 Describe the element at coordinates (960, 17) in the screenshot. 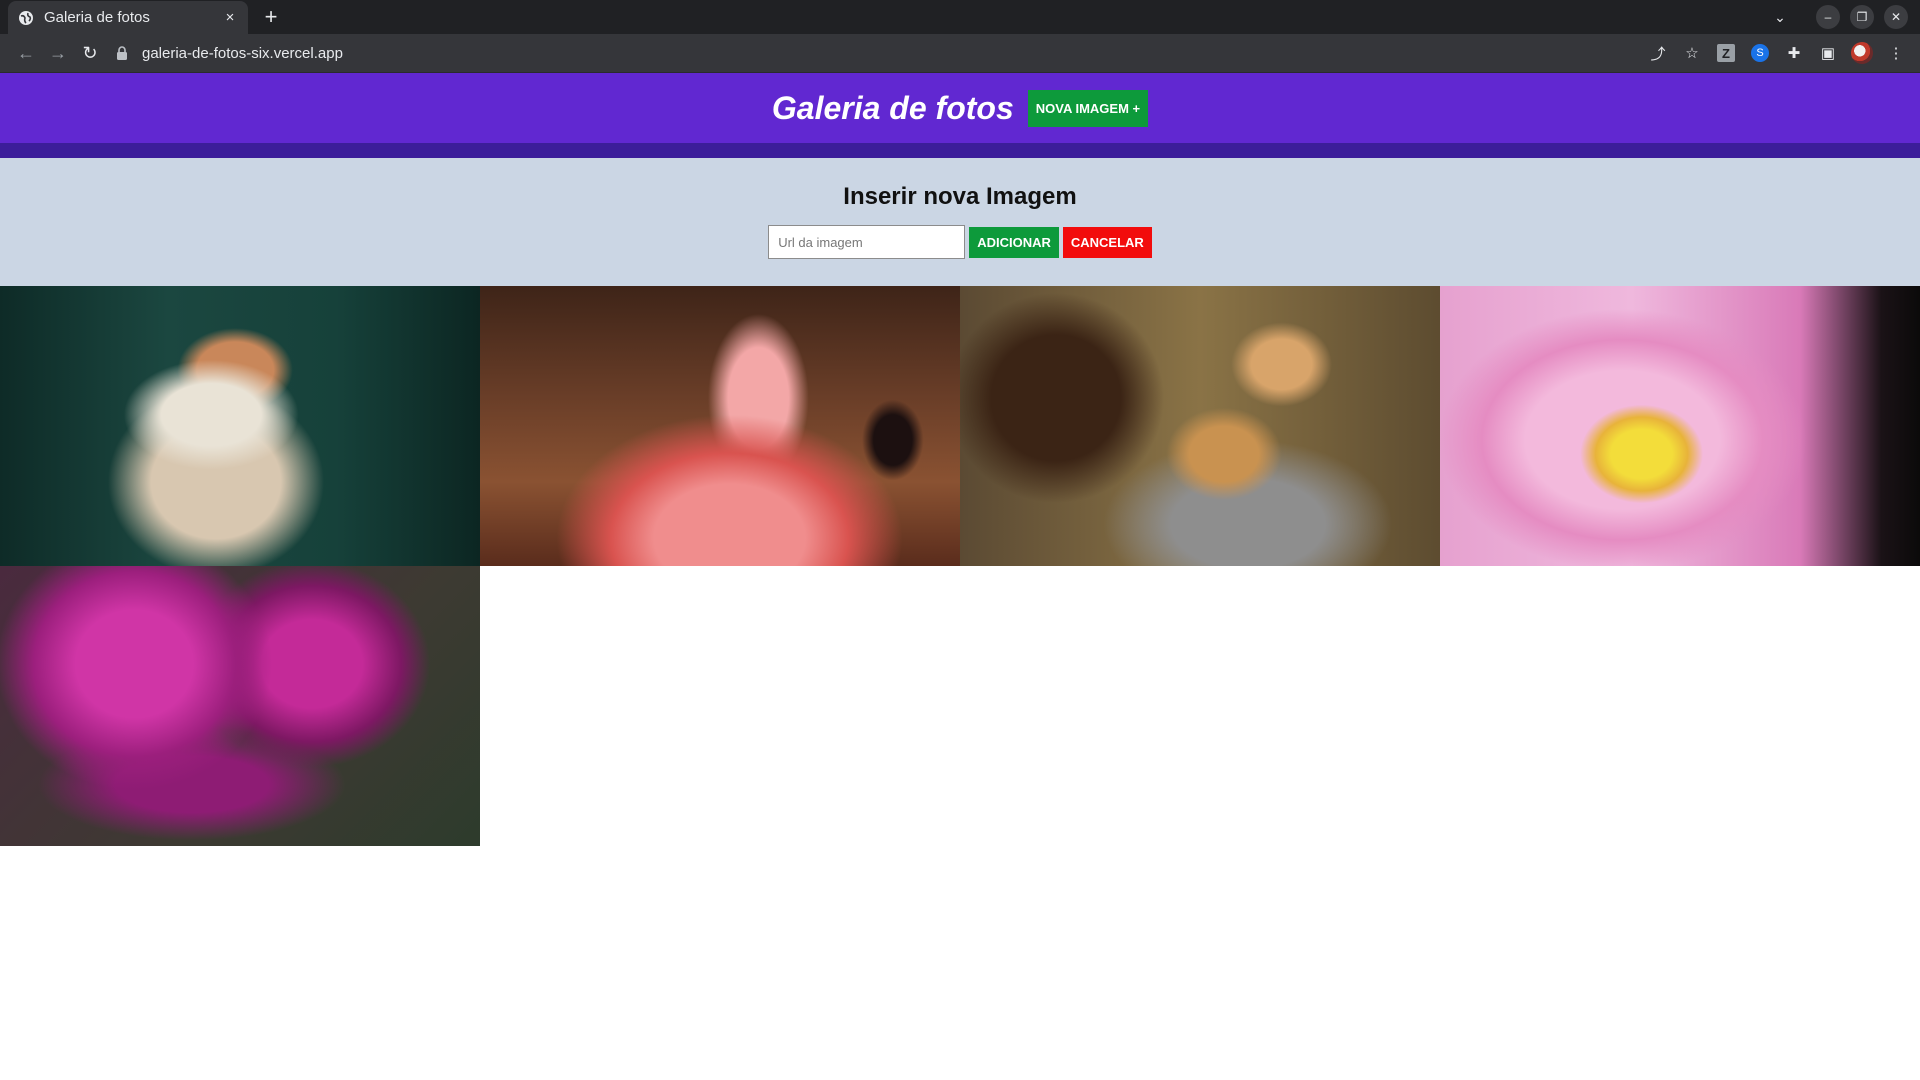

I see `browser-tabbar: Galeria de fotos × + ⌄ – ❐ ✕` at that location.